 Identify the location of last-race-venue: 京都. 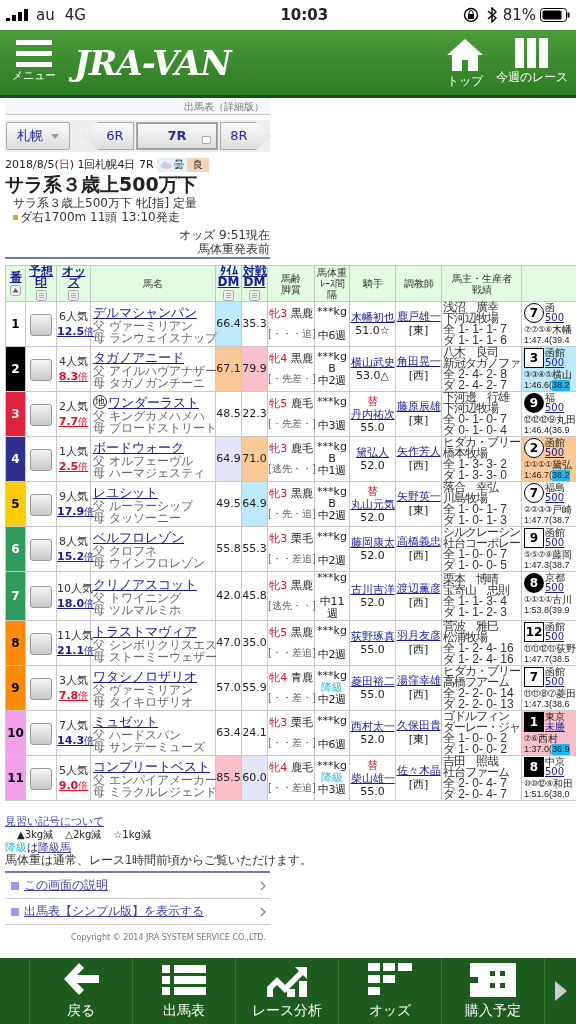
(555, 578).